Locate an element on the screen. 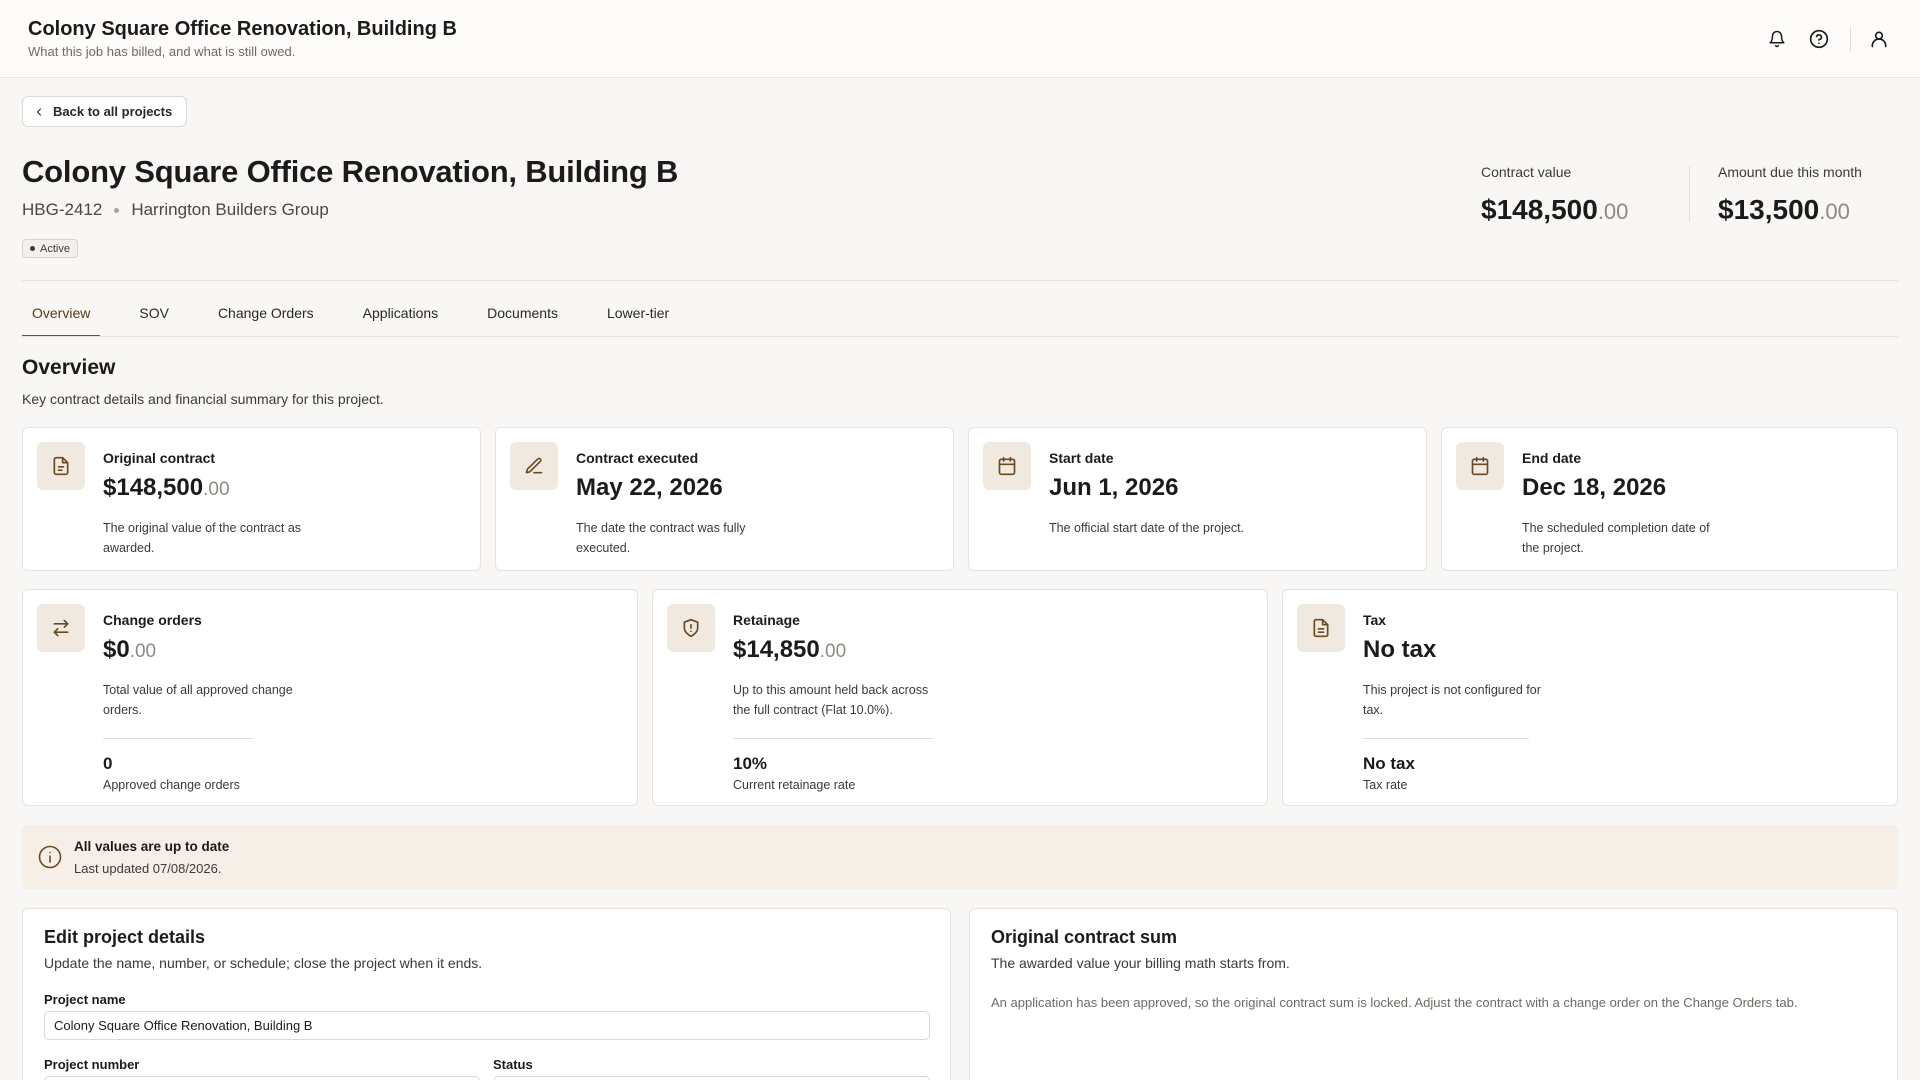 The image size is (1920, 1080). kpi-contract-value: Contract value $148,500.00 is located at coordinates (1554, 195).